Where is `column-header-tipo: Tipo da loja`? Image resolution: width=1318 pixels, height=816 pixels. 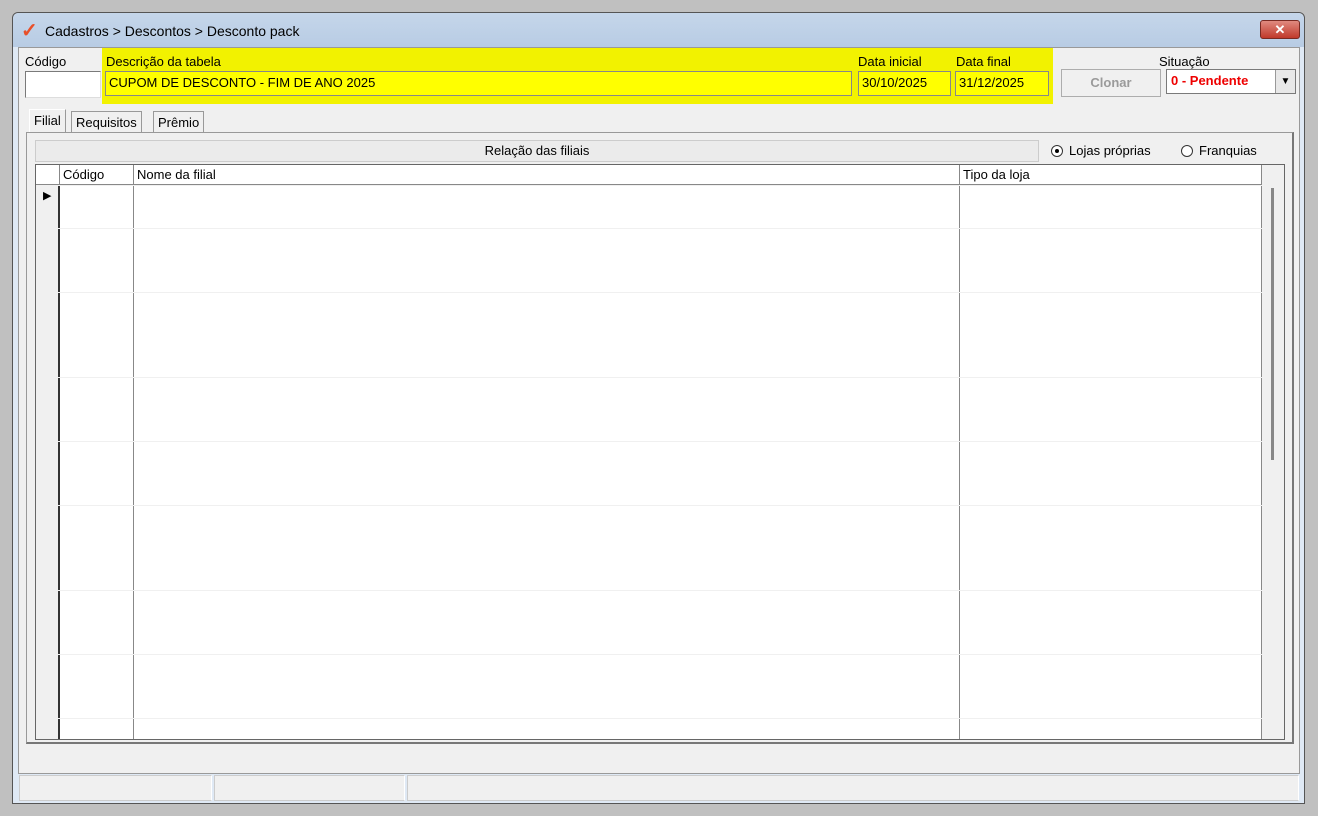 column-header-tipo: Tipo da loja is located at coordinates (1111, 175).